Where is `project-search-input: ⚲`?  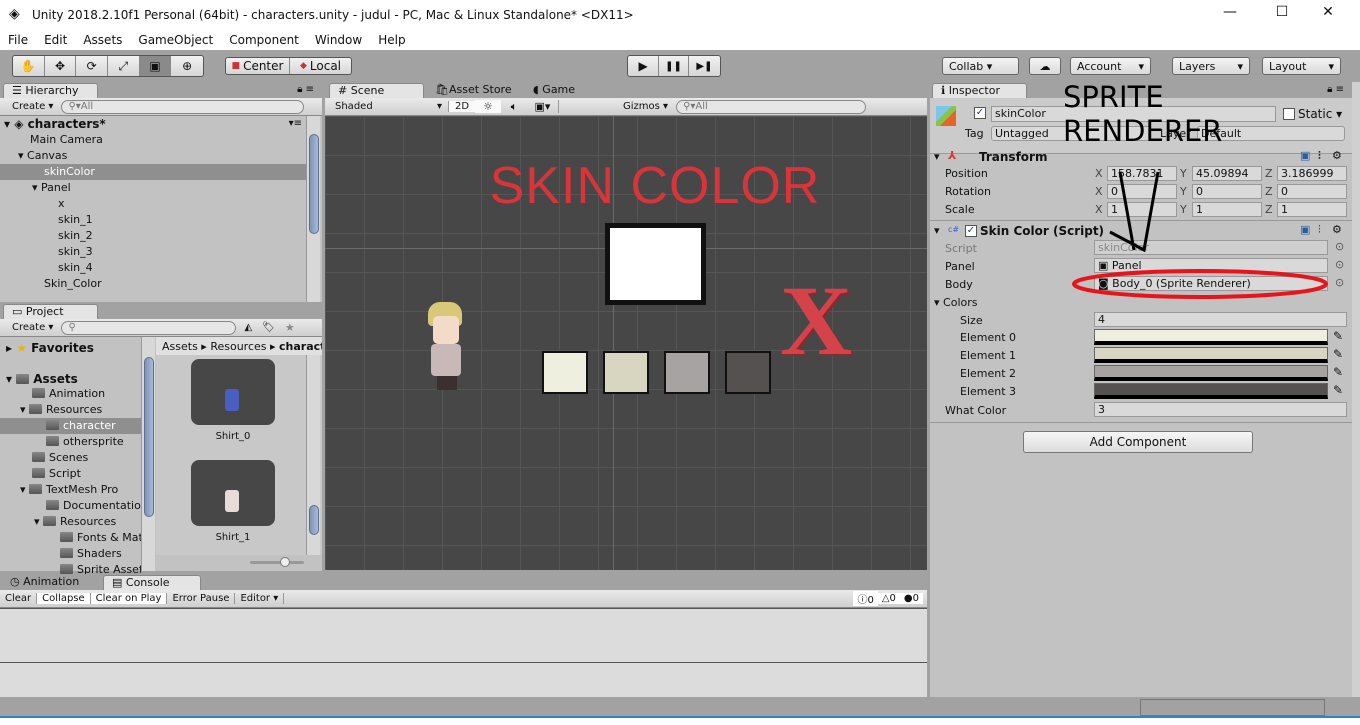 project-search-input: ⚲ is located at coordinates (149, 327).